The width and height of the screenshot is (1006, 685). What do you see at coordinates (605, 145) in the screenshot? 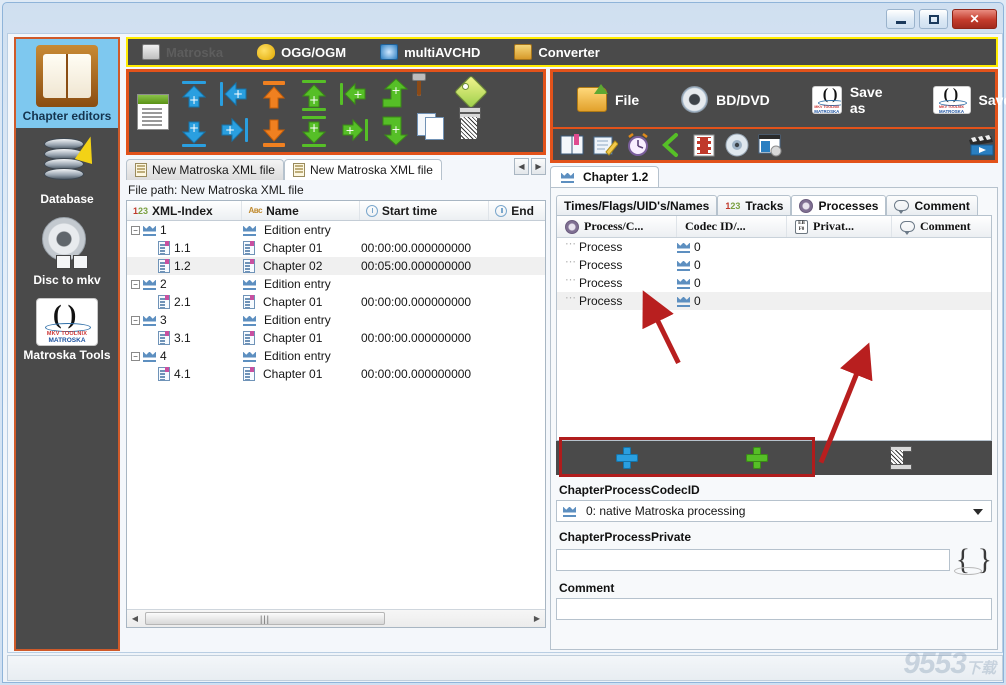
I see `edit-pencil-icon` at bounding box center [605, 145].